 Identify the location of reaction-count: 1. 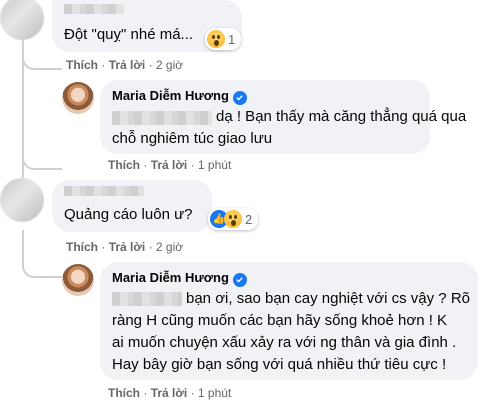
(232, 39).